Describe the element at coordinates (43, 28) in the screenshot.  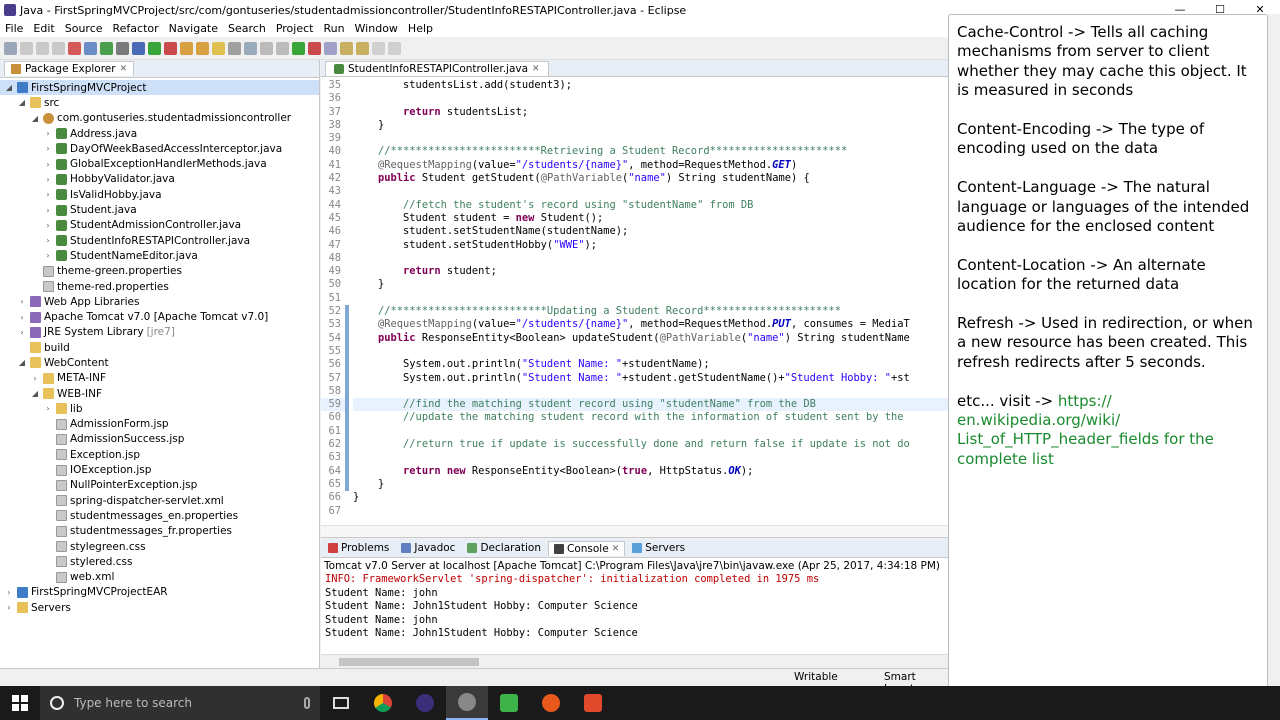
I see `menu-edit: Edit` at that location.